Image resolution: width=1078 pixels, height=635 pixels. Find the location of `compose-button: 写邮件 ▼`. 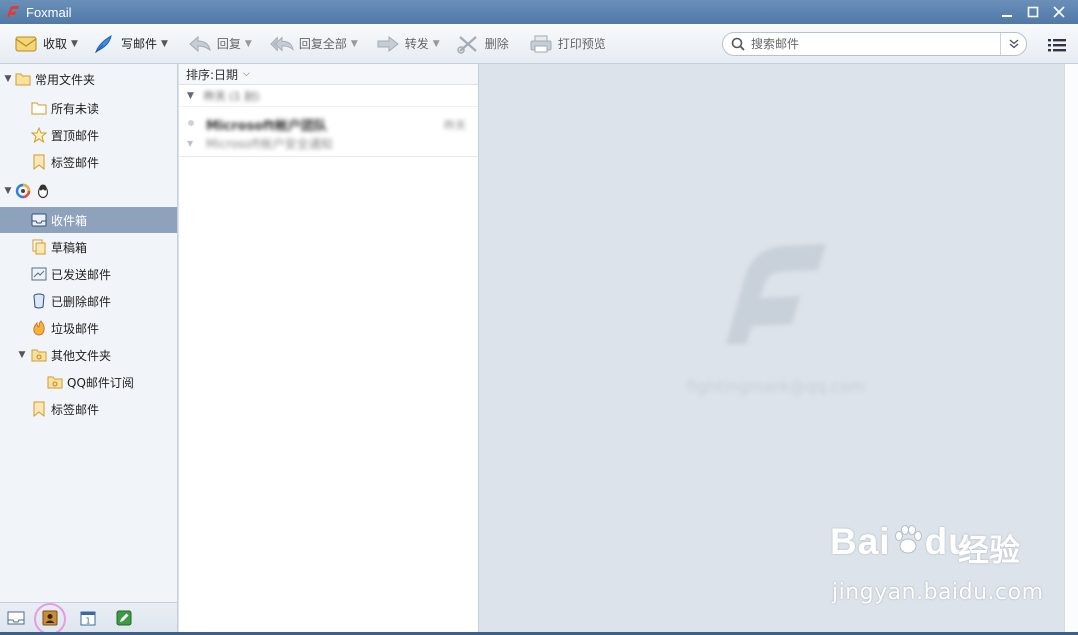

compose-button: 写邮件 ▼ is located at coordinates (130, 44).